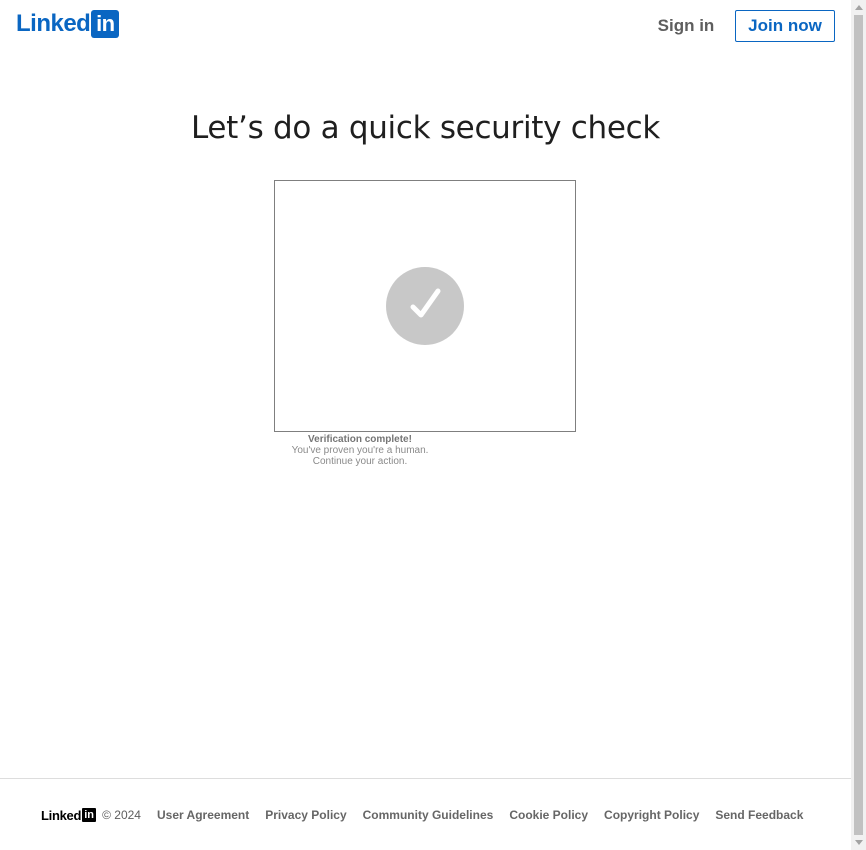 This screenshot has height=850, width=866. I want to click on logo-in-box: in, so click(105, 24).